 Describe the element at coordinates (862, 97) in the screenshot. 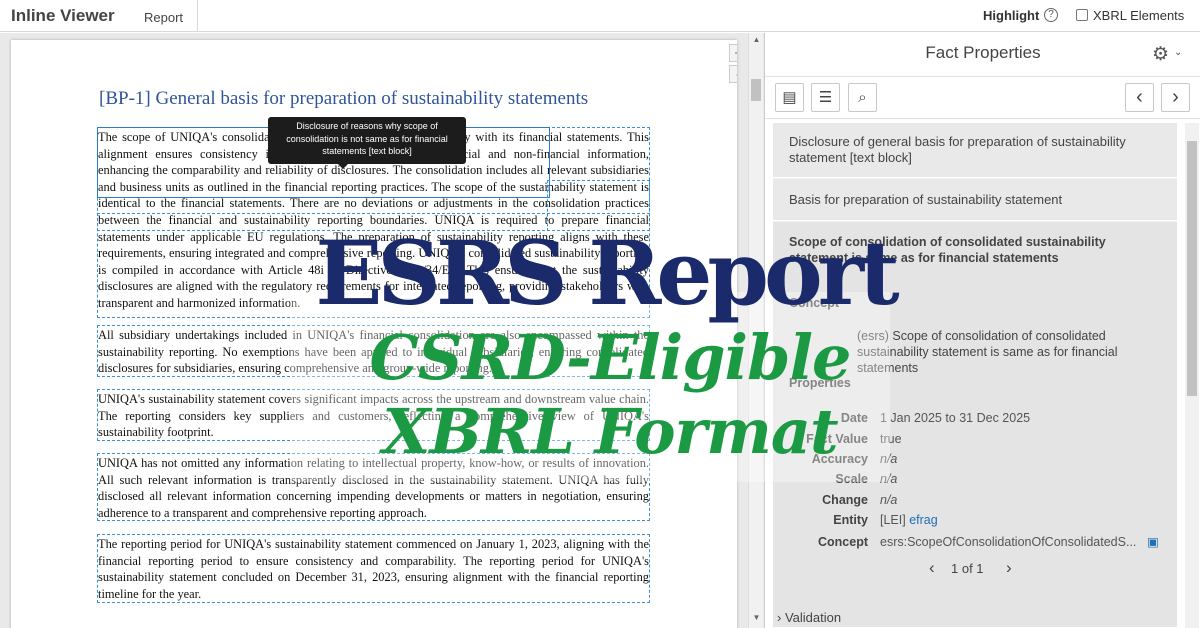

I see `search-icon: ⌕` at that location.